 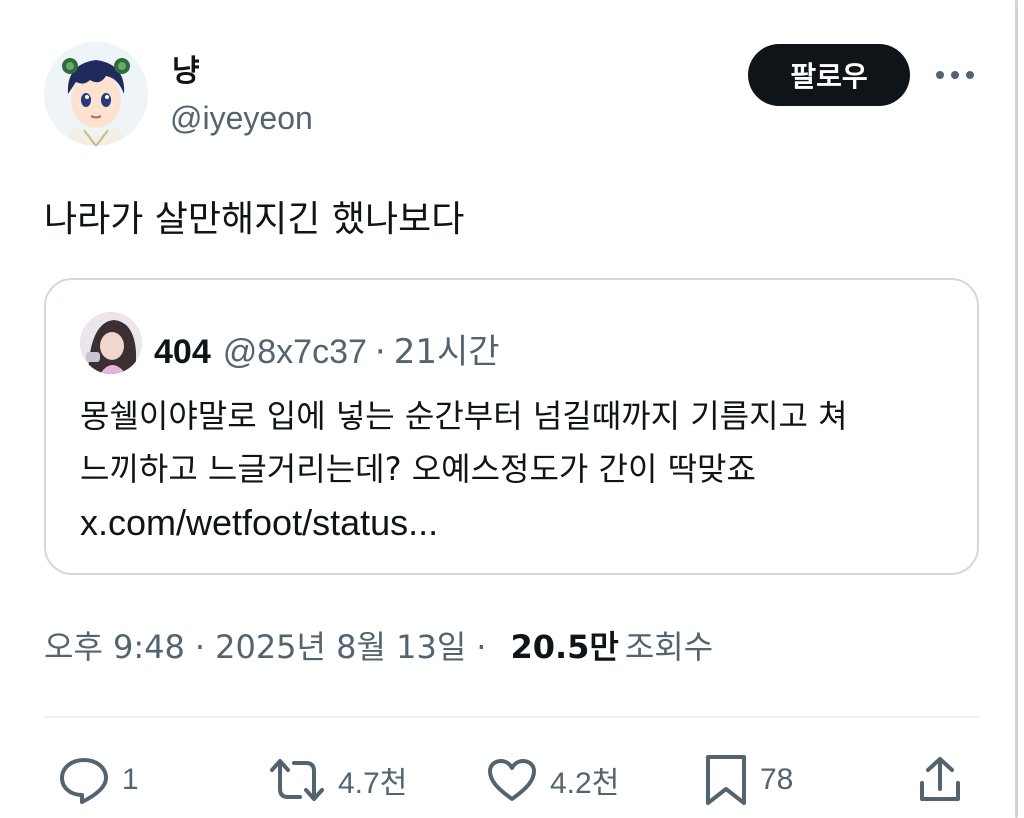 I want to click on scrollbar-thumb, so click(x=1016, y=409).